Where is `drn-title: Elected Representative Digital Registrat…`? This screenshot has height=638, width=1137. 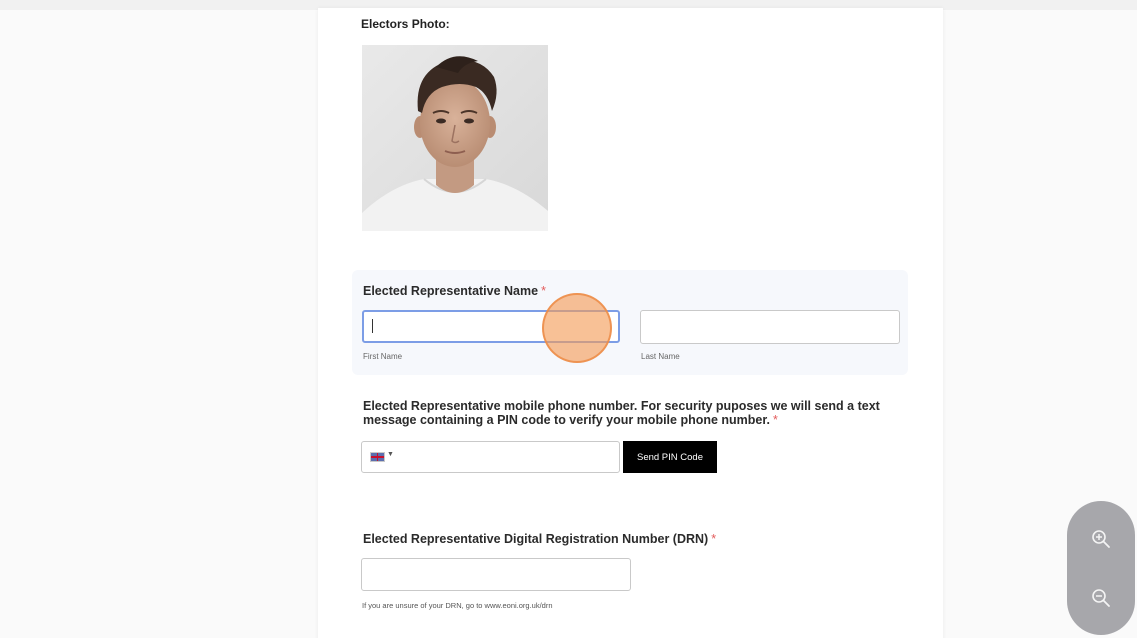
drn-title: Elected Representative Digital Registrat… is located at coordinates (539, 539).